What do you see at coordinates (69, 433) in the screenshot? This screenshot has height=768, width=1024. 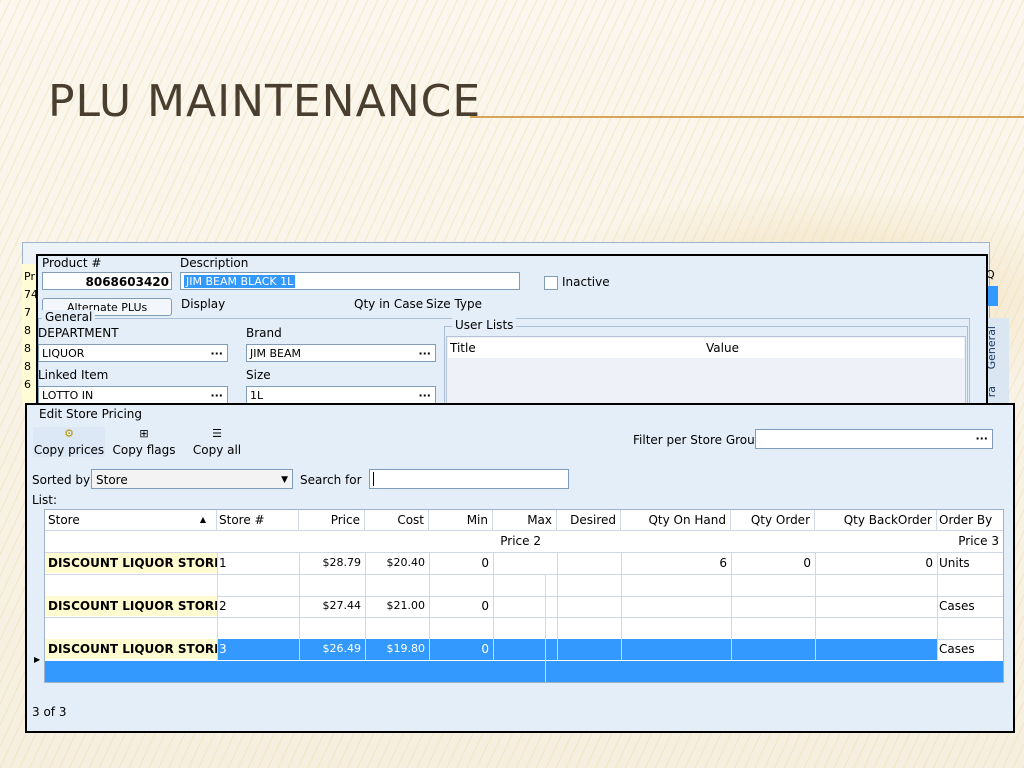 I see `copy-prices-icon: ⚙` at bounding box center [69, 433].